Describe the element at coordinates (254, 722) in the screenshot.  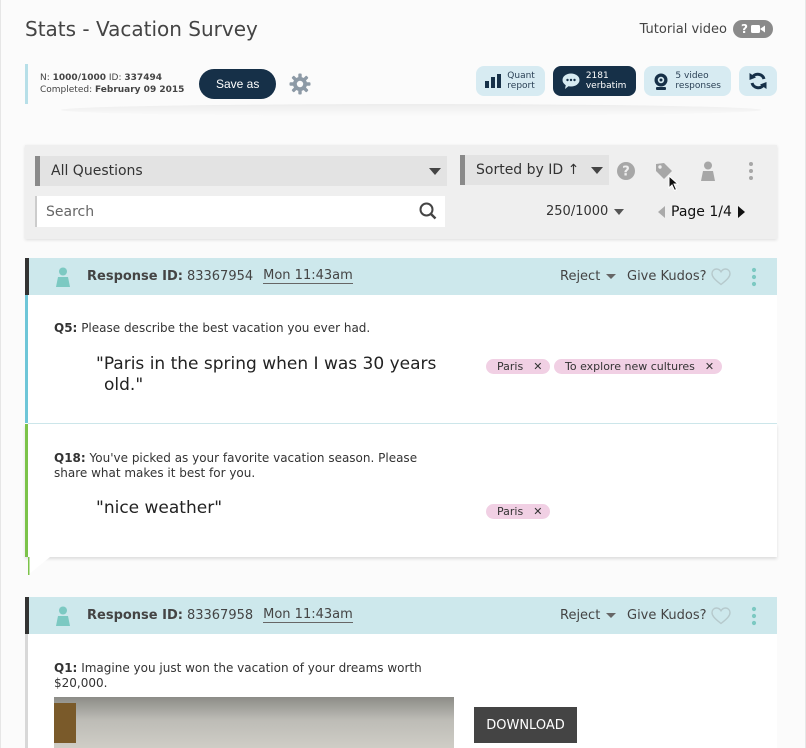
I see `video-thumbnail` at that location.